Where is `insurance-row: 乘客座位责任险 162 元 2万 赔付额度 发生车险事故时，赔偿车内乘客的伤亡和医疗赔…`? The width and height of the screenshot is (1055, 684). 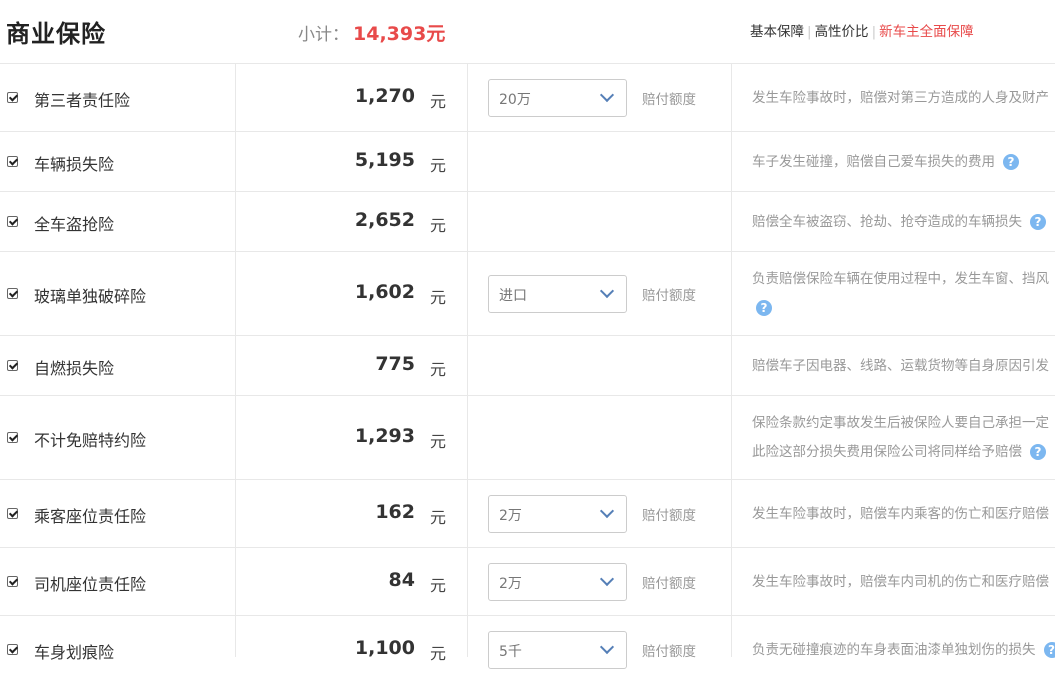
insurance-row: 乘客座位责任险 162 元 2万 赔付额度 发生车险事故时，赔偿车内乘客的伤亡和医疗赔… is located at coordinates (527, 513).